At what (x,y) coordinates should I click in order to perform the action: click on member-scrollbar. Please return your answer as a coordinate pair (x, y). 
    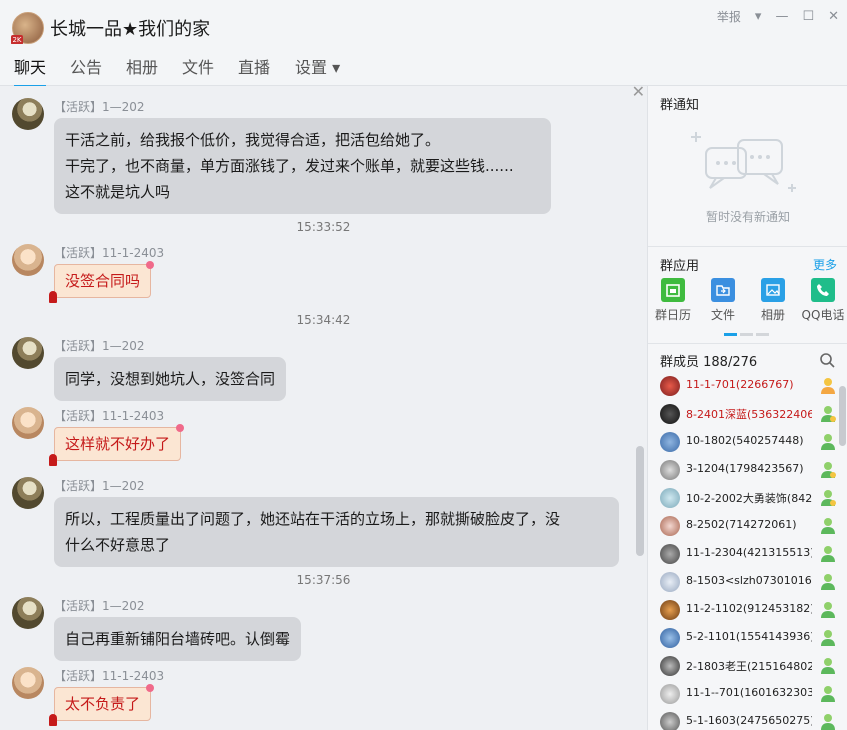
    Looking at the image, I should click on (842, 416).